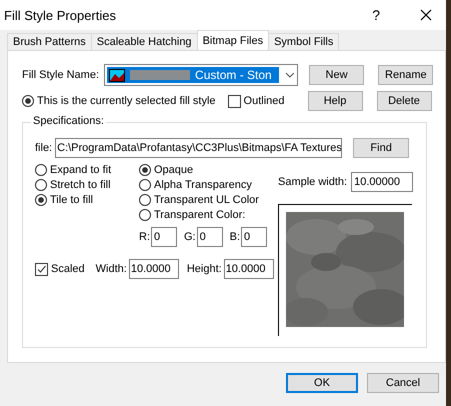 Image resolution: width=451 pixels, height=406 pixels. Describe the element at coordinates (381, 148) in the screenshot. I see `find-button: Find` at that location.